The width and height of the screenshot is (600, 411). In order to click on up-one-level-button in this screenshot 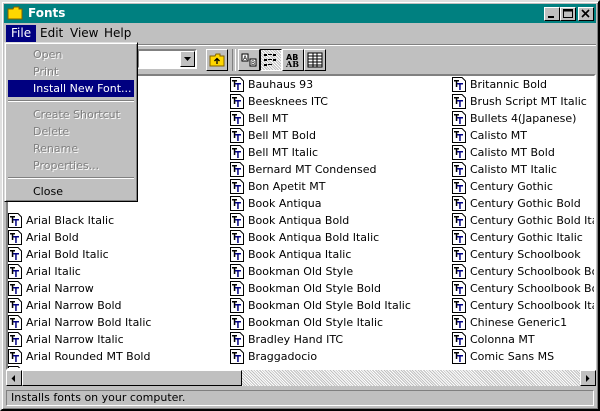, I will do `click(217, 60)`.